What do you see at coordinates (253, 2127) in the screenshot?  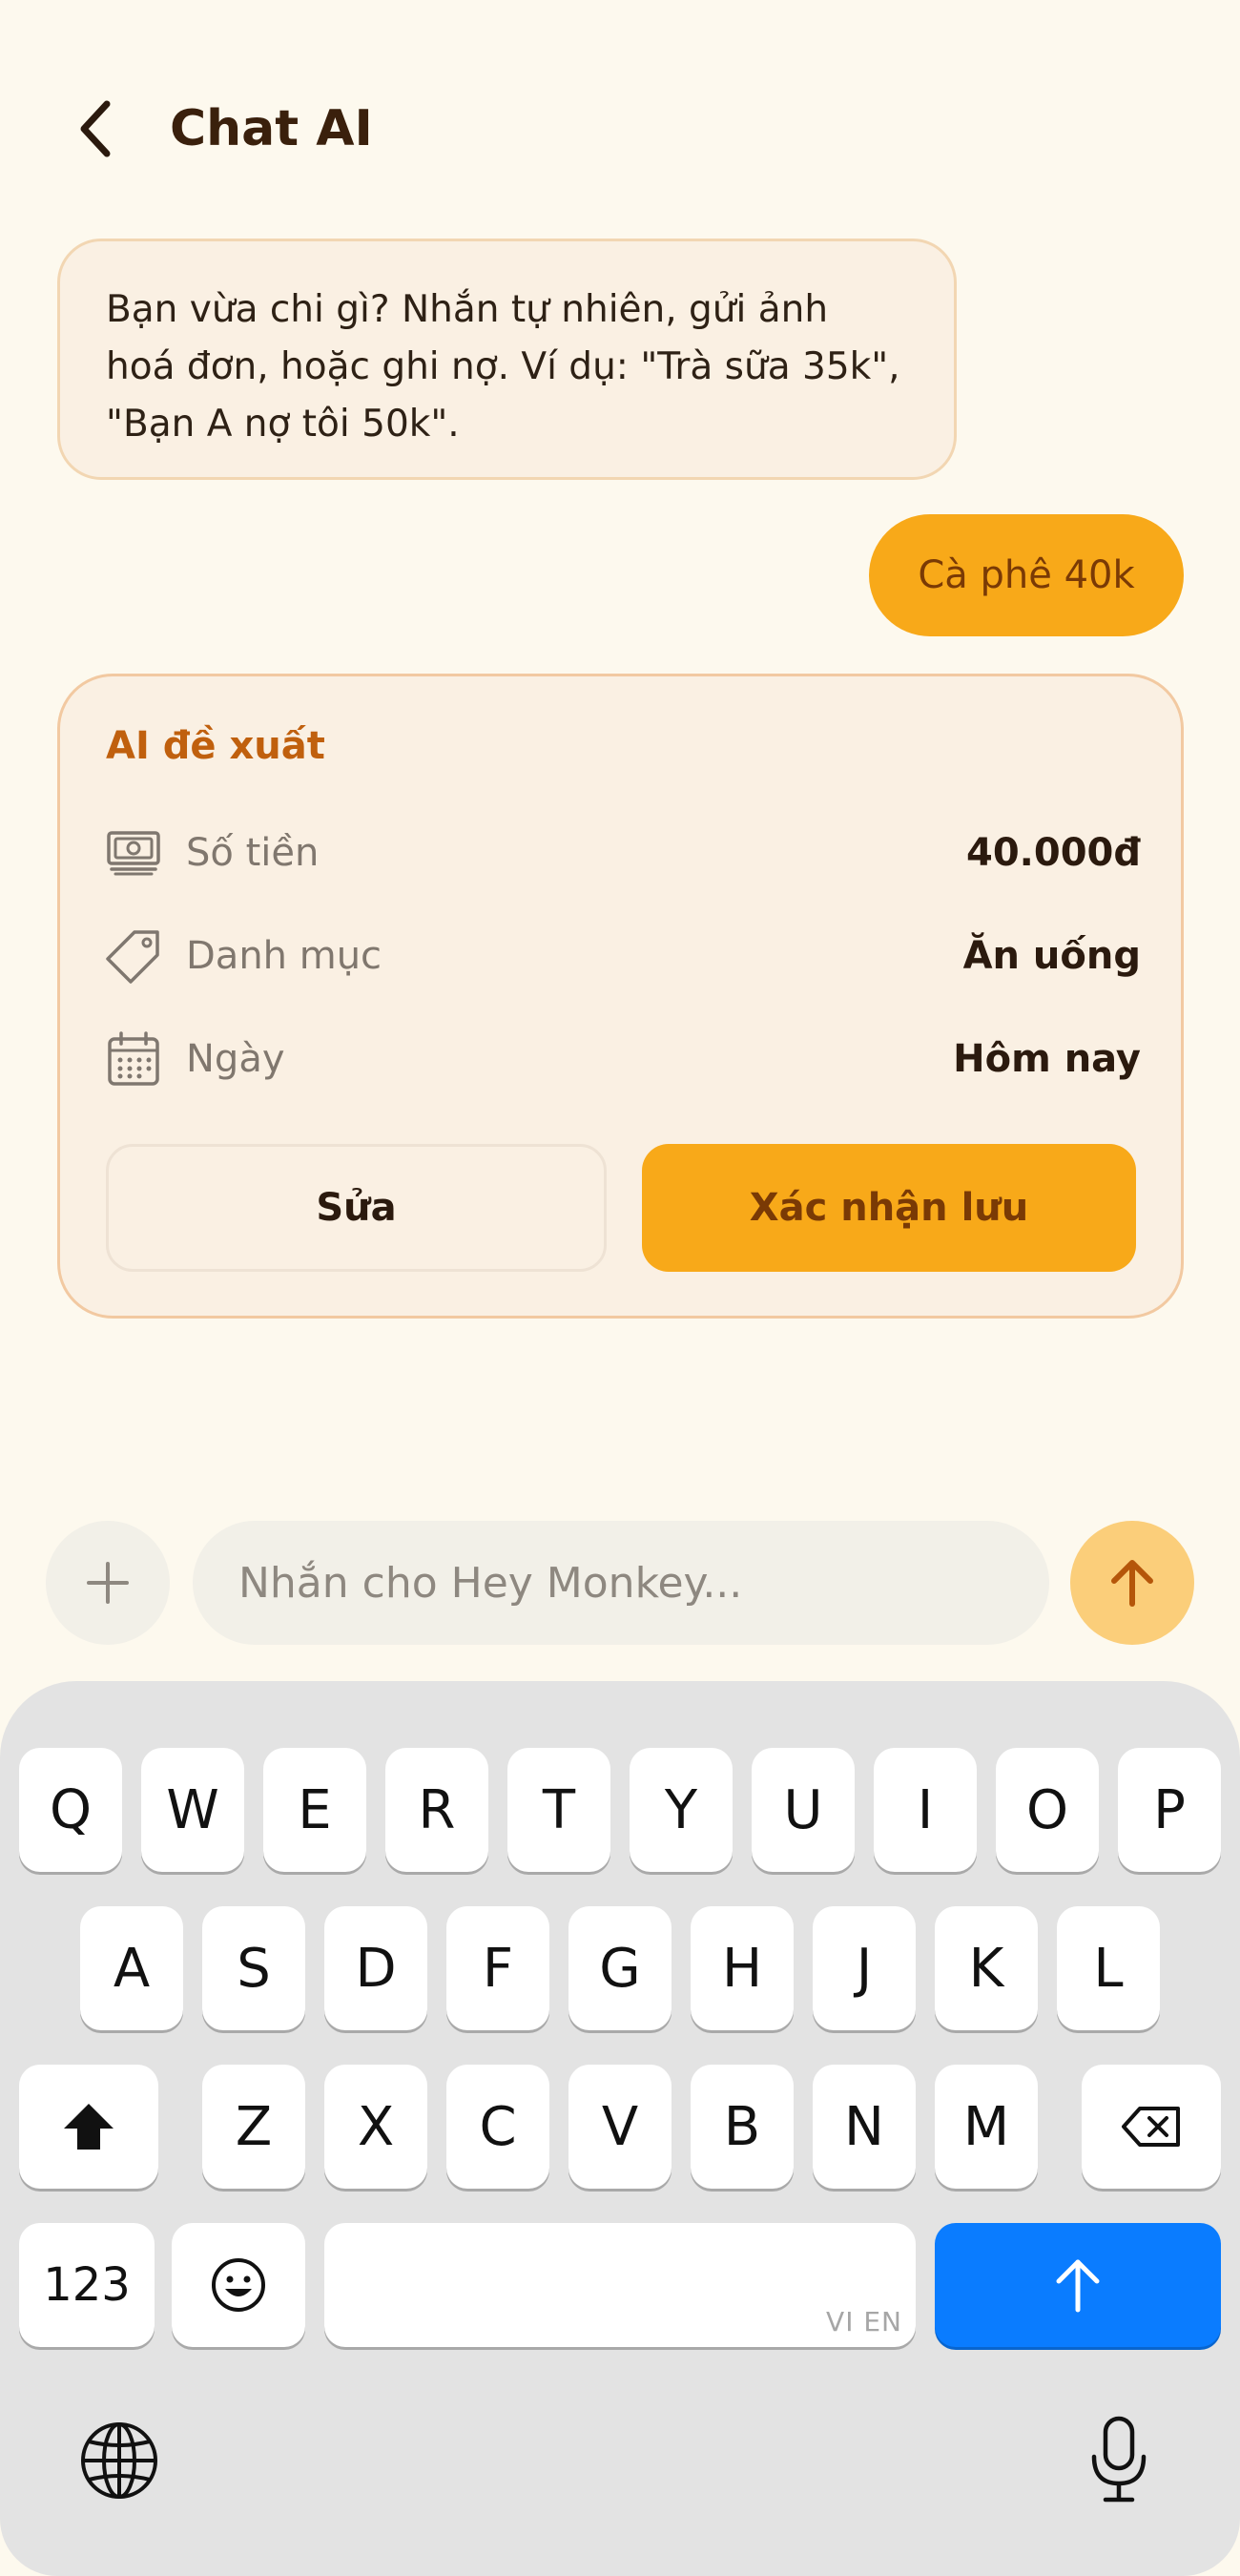 I see `key-z: Z` at bounding box center [253, 2127].